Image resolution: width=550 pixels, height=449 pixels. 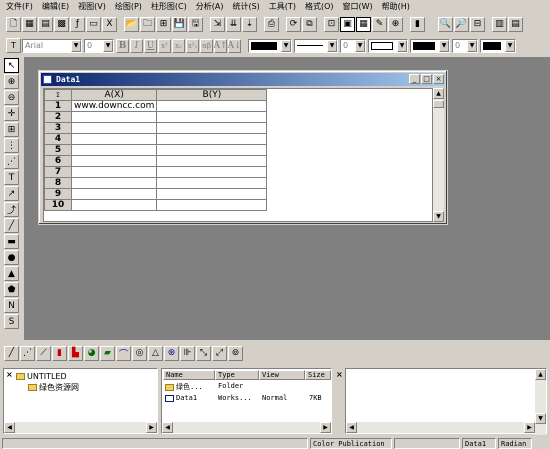 I want to click on menu-item: 窗口(W), so click(x=358, y=6).